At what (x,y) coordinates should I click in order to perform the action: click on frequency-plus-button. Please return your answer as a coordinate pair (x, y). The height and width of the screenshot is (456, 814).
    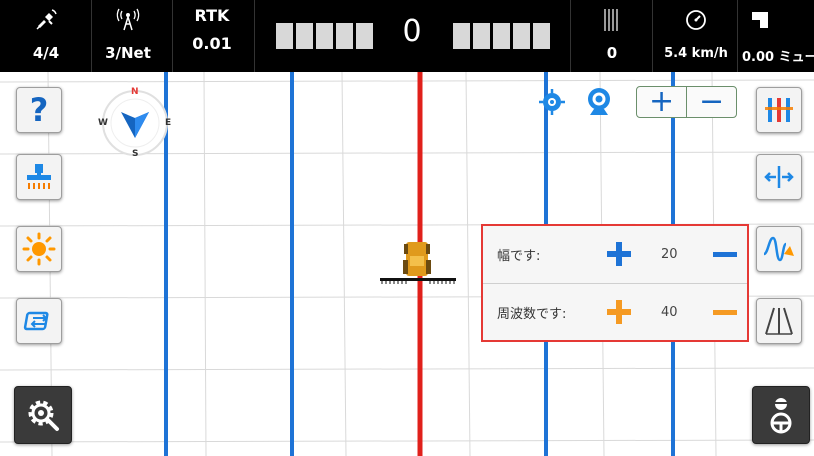
    Looking at the image, I should click on (619, 312).